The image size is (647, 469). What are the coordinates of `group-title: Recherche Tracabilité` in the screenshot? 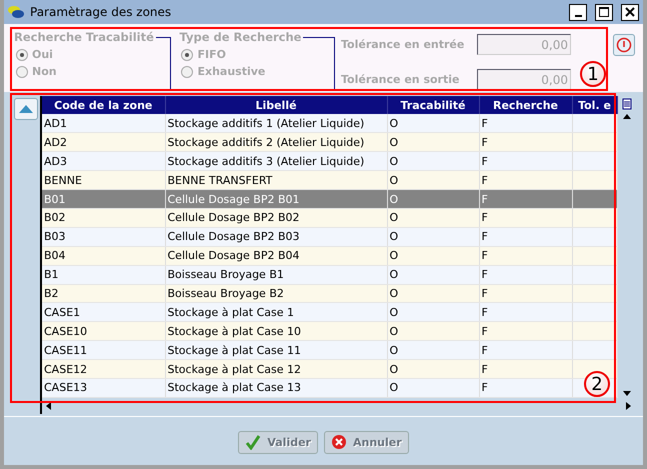 It's located at (84, 37).